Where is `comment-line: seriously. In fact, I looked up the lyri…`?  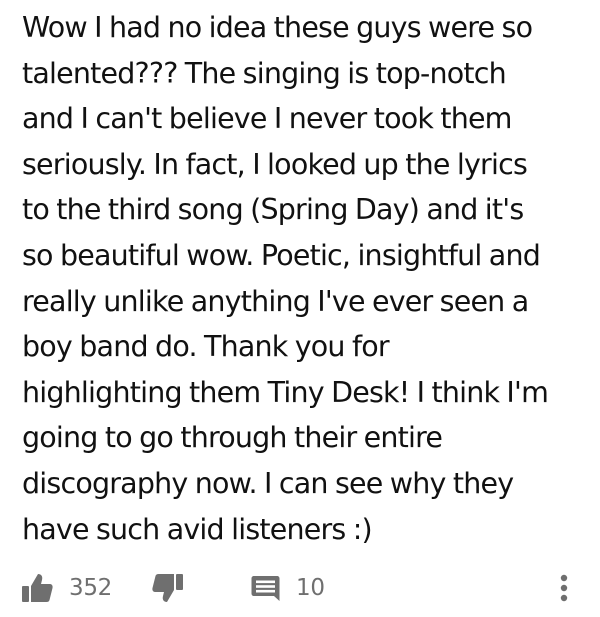 comment-line: seriously. In fact, I looked up the lyri… is located at coordinates (275, 164).